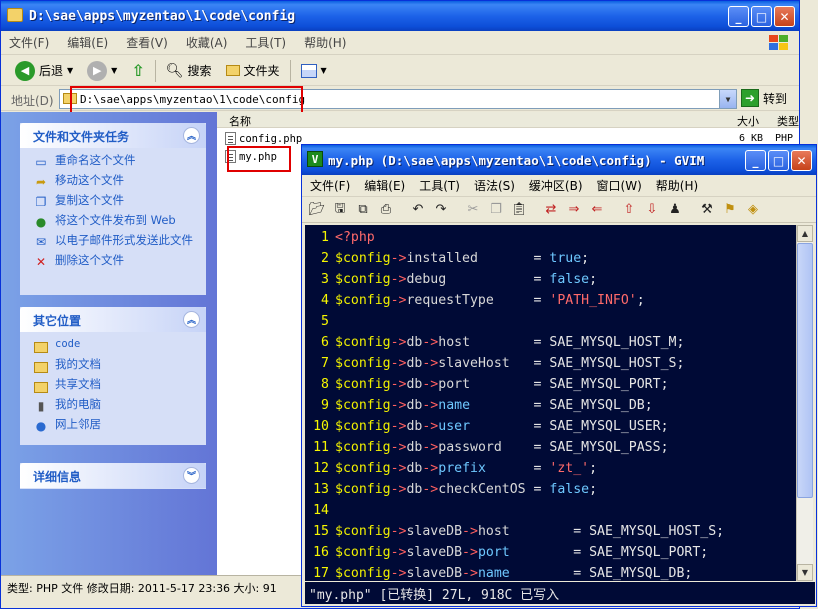 The width and height of the screenshot is (818, 609). I want to click on menu-syntax: 语法(S), so click(494, 185).